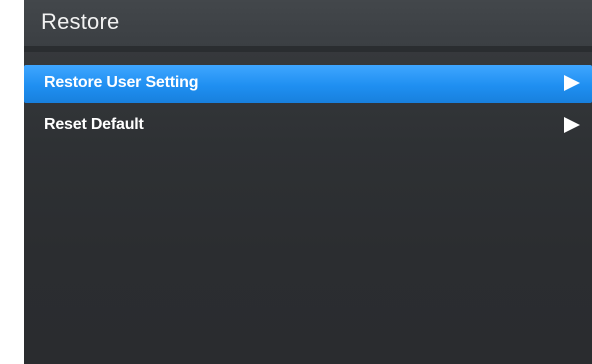 The height and width of the screenshot is (364, 592). What do you see at coordinates (308, 84) in the screenshot?
I see `menu-item-restore-user-setting: Restore User Setting` at bounding box center [308, 84].